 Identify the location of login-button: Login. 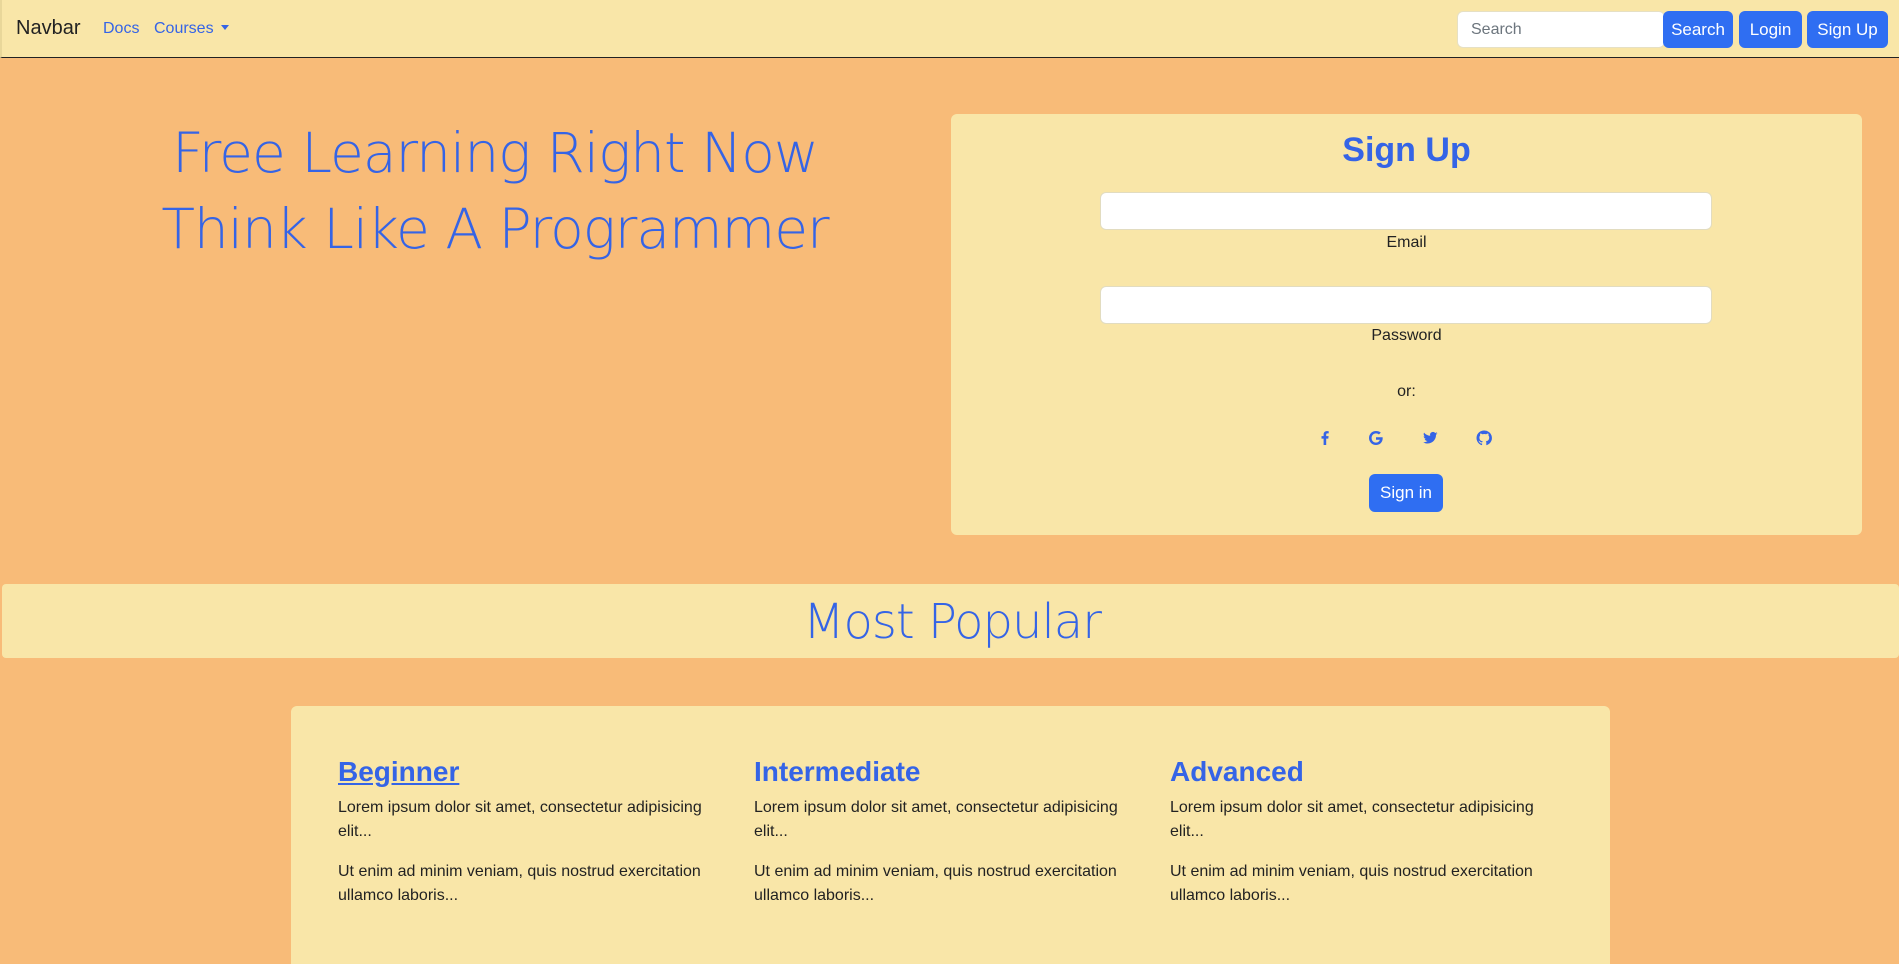
(1770, 29).